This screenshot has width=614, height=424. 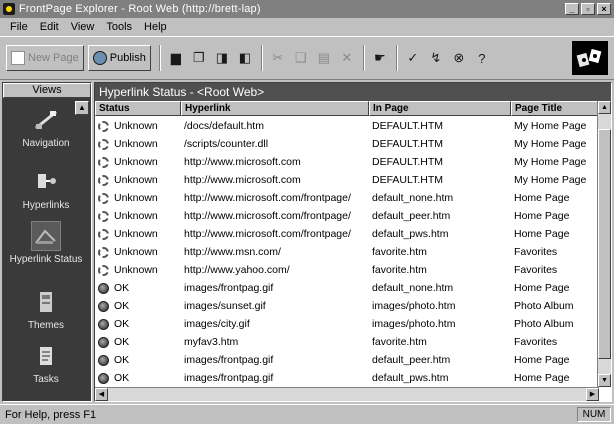 What do you see at coordinates (138, 306) in the screenshot?
I see `status-cell: OK` at bounding box center [138, 306].